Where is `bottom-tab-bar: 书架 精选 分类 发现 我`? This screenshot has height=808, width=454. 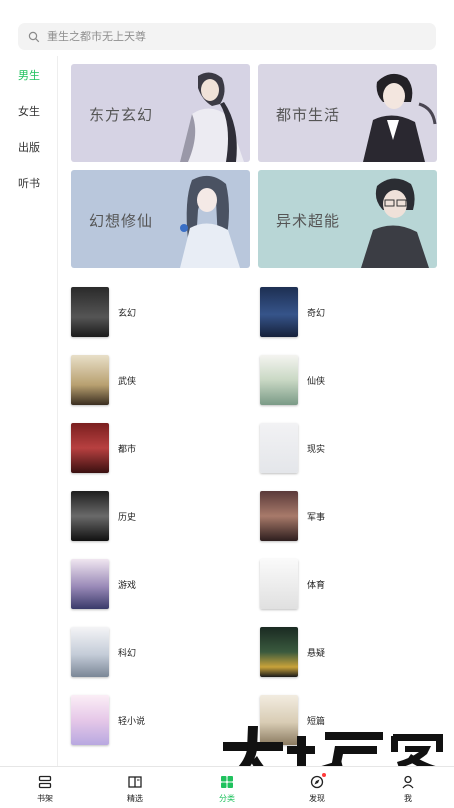 bottom-tab-bar: 书架 精选 分类 发现 我 is located at coordinates (227, 787).